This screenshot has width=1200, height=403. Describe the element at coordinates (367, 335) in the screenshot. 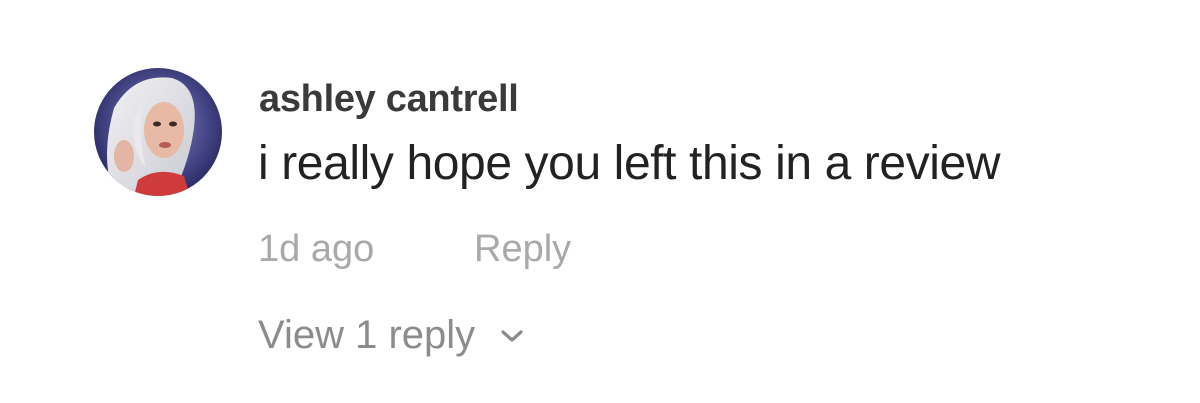

I see `view-replies-label: View 1 reply` at that location.